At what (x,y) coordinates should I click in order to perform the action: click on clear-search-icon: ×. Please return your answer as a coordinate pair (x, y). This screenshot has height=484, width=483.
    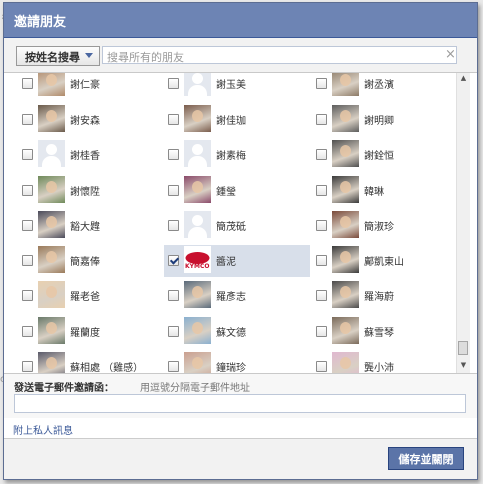
    Looking at the image, I should click on (450, 55).